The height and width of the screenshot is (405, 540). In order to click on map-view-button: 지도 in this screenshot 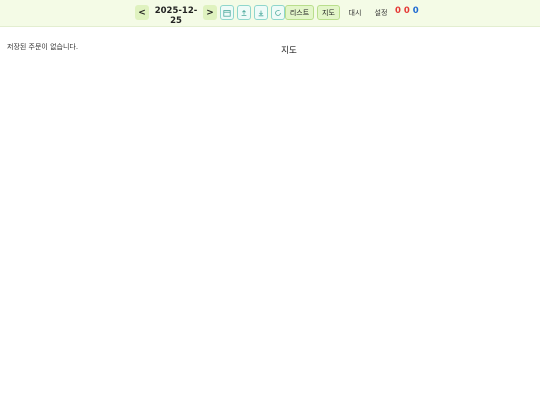, I will do `click(328, 12)`.